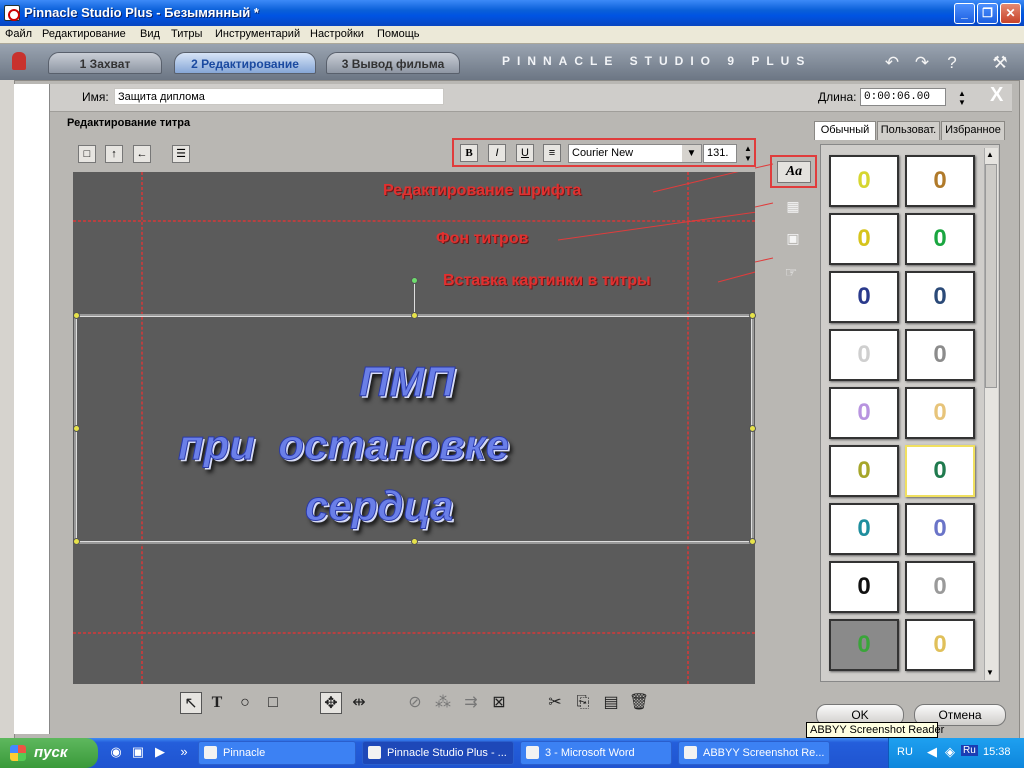 The image size is (1024, 768). Describe the element at coordinates (443, 703) in the screenshot. I see `skew-icon: ⁂` at that location.